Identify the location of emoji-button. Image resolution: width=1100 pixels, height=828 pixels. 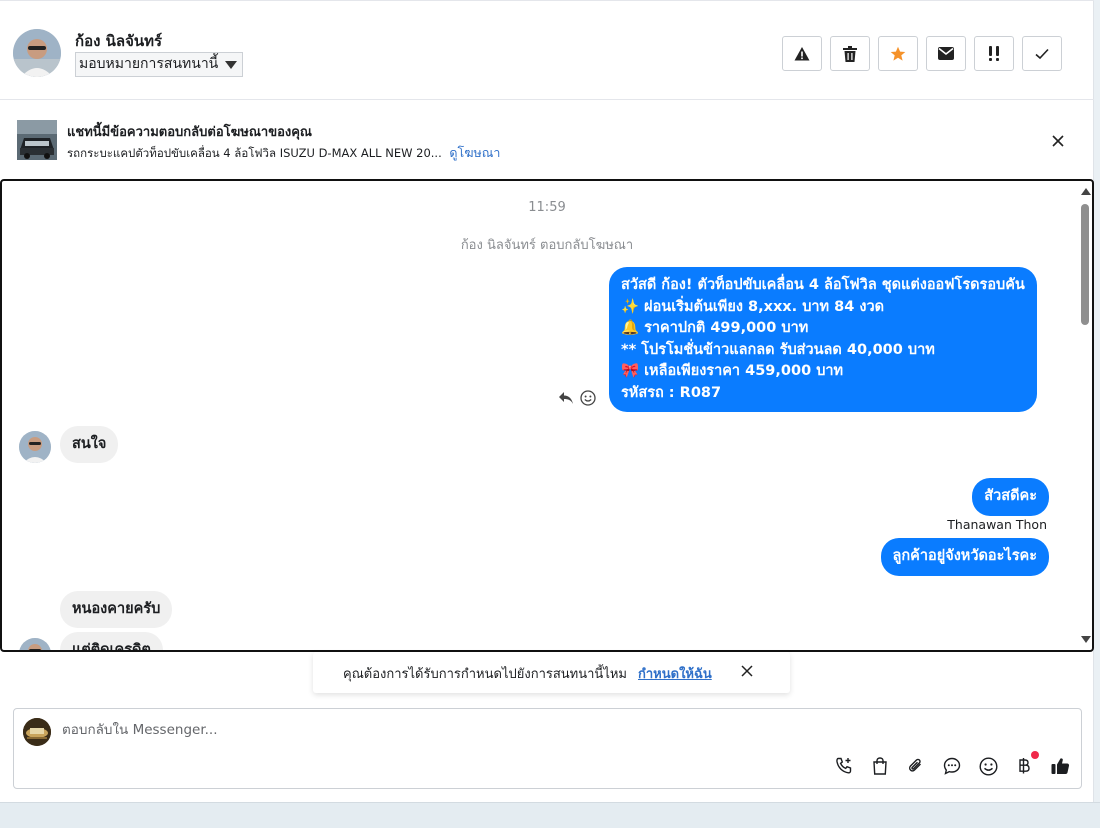
(988, 766).